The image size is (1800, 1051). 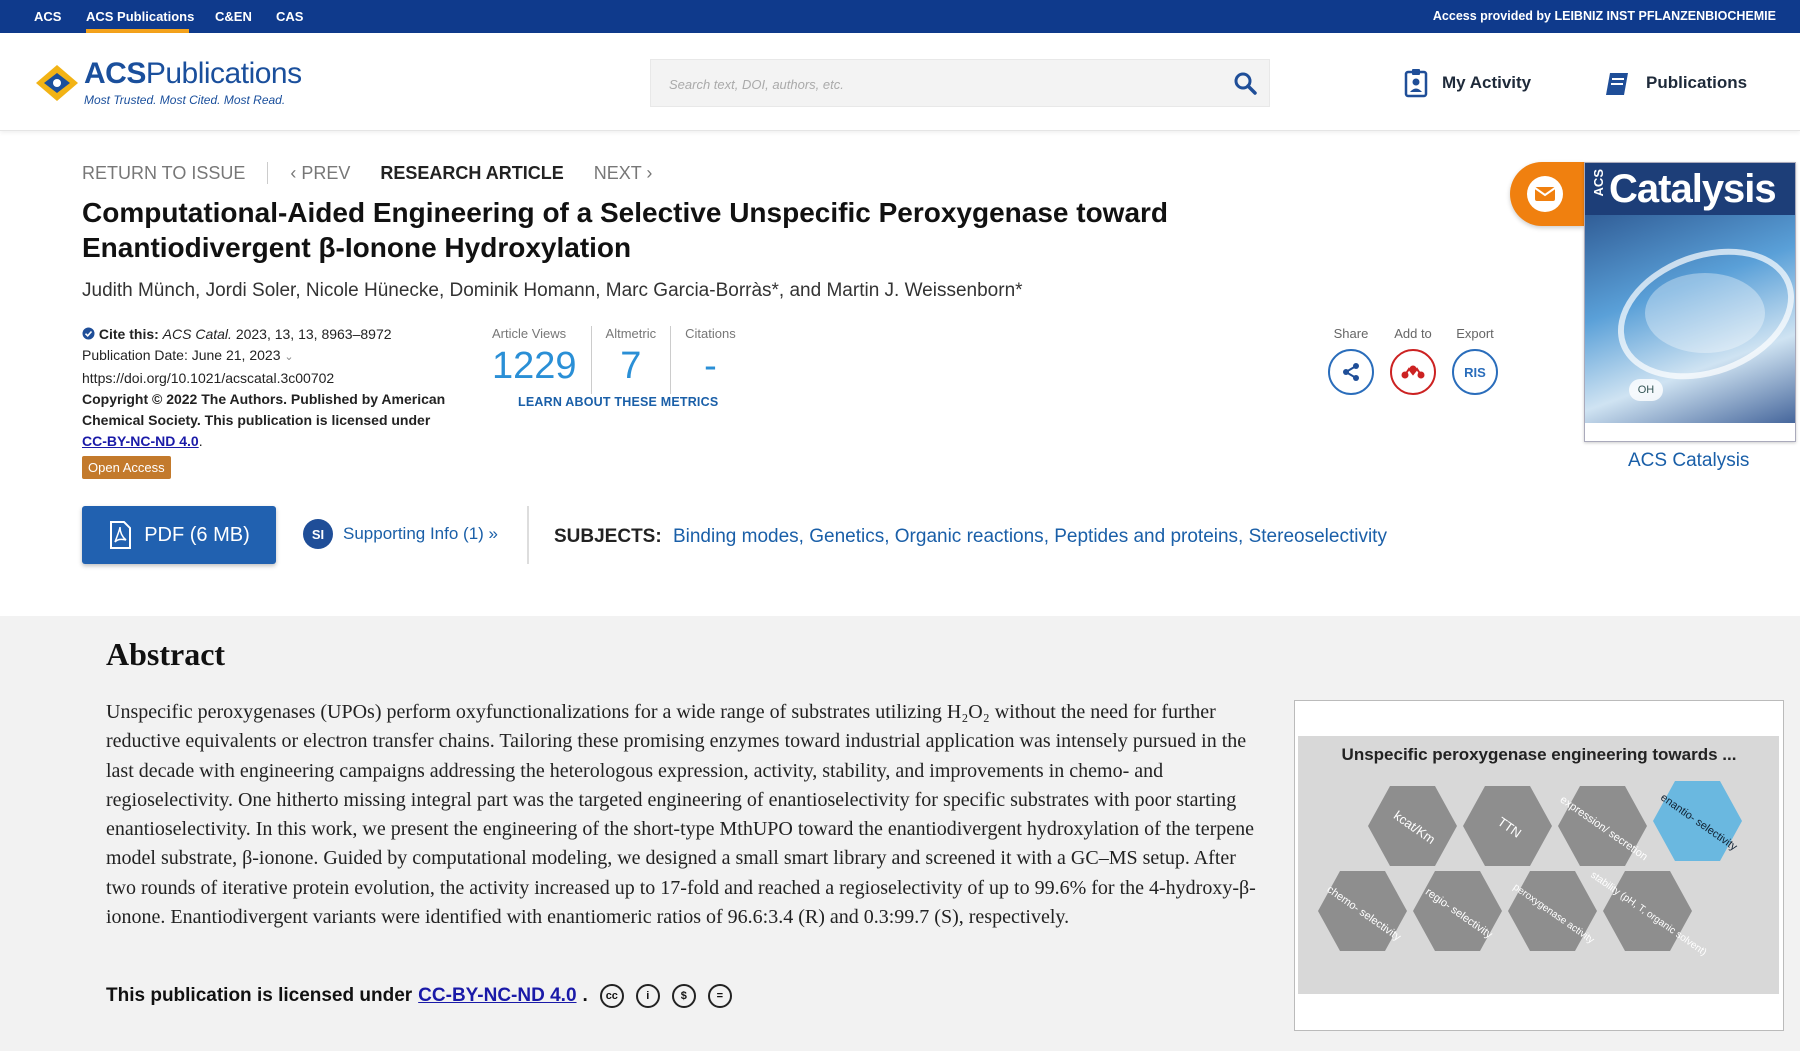 I want to click on my-activity-icon, so click(x=1416, y=83).